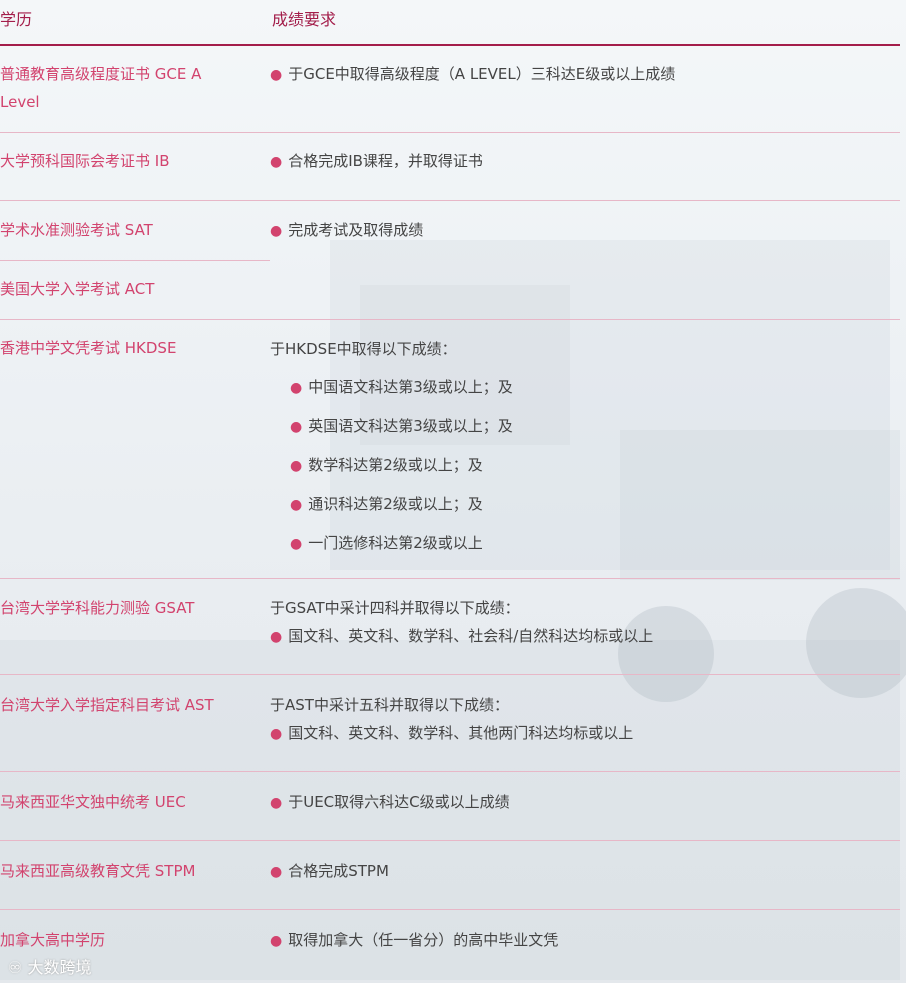 This screenshot has height=983, width=906. Describe the element at coordinates (389, 705) in the screenshot. I see `requirement-intro: 于AST中采计五科并取得以下成绩：` at that location.